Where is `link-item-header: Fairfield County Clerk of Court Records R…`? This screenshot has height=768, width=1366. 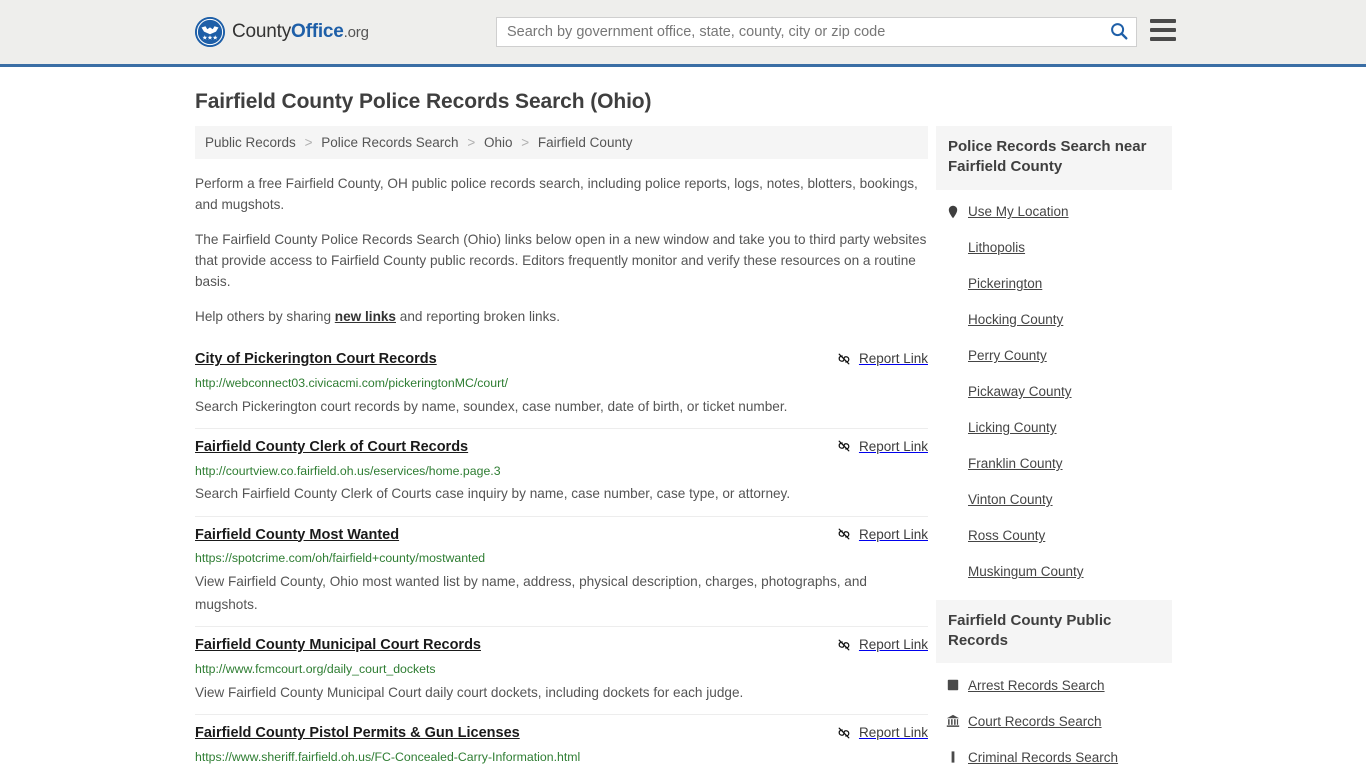 link-item-header: Fairfield County Clerk of Court Records R… is located at coordinates (561, 448).